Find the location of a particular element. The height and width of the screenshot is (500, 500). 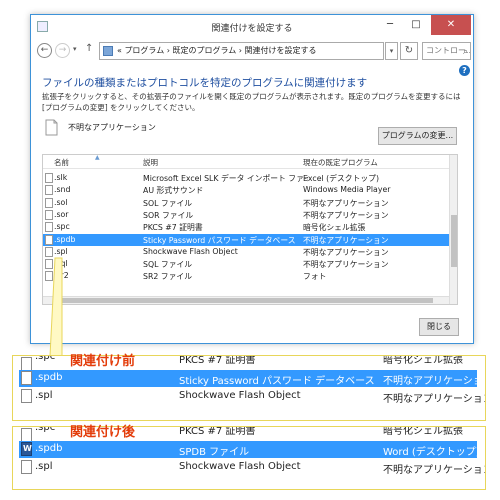

list-row-partial is located at coordinates (246, 159).